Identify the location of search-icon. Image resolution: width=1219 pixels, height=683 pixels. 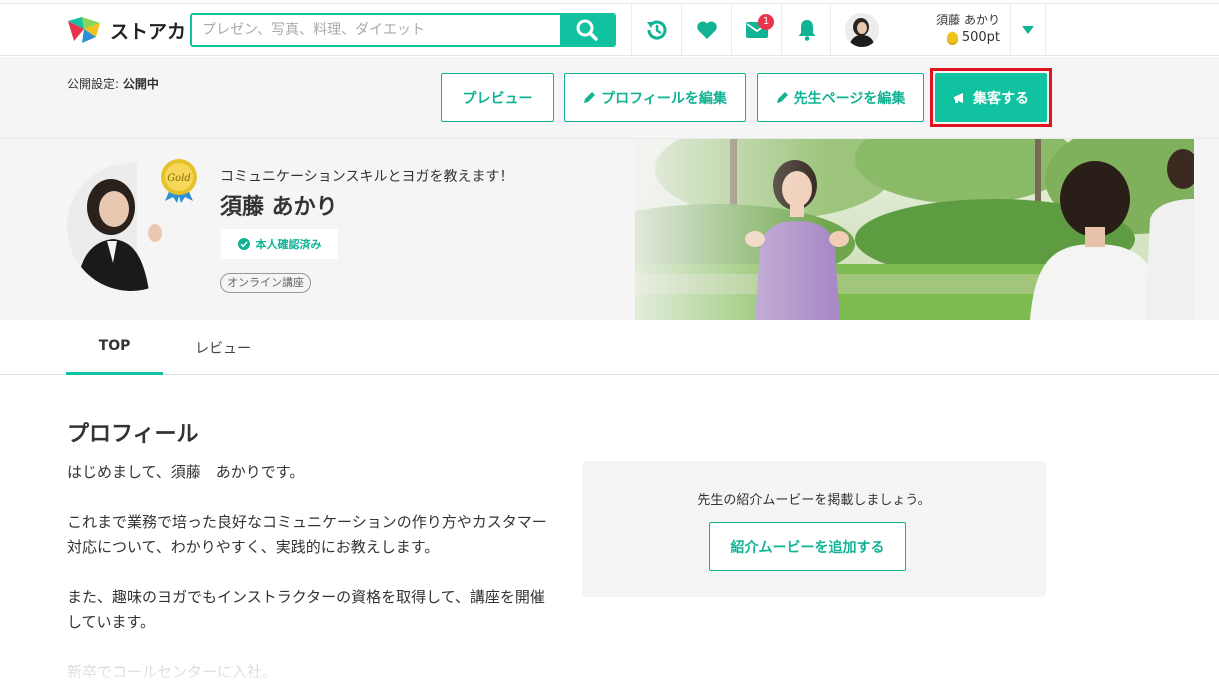
(587, 30).